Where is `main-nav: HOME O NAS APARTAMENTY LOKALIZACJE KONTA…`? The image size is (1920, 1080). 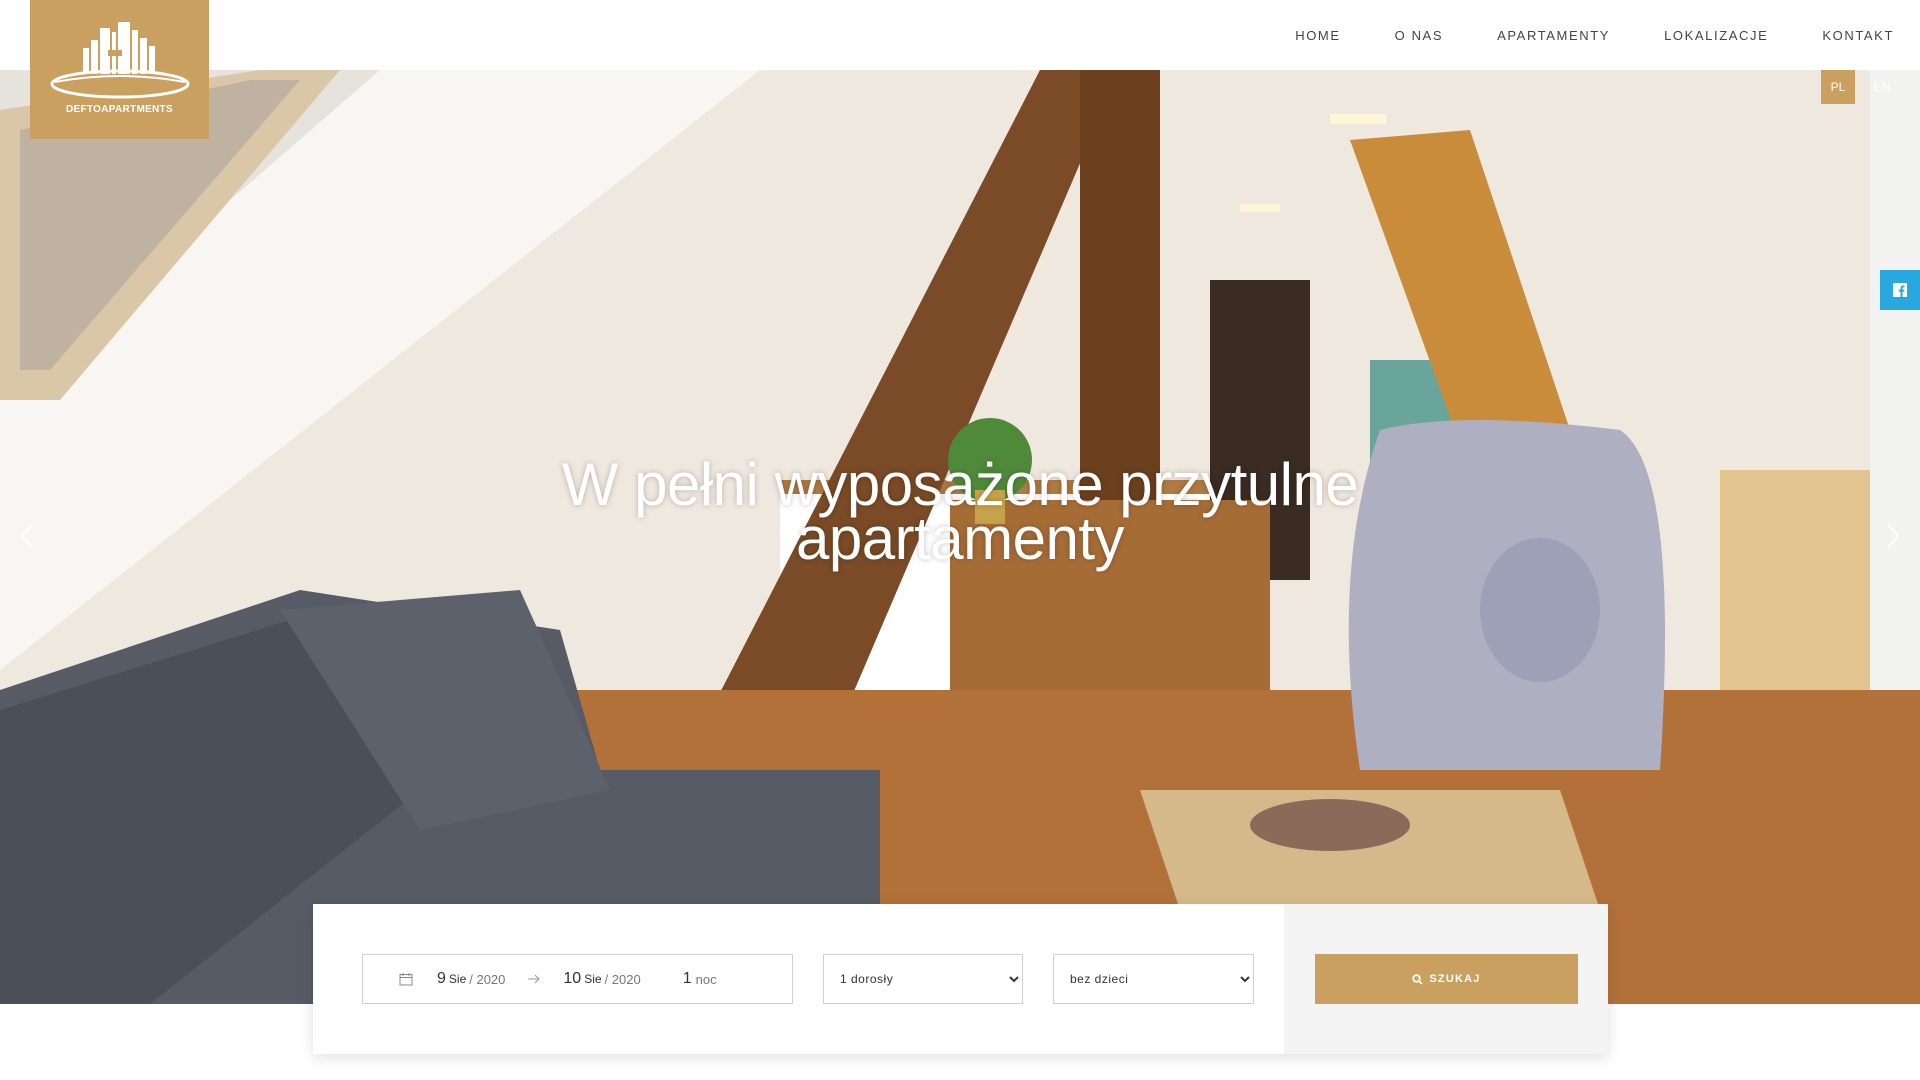 main-nav: HOME O NAS APARTAMENTY LOKALIZACJE KONTA… is located at coordinates (1567, 35).